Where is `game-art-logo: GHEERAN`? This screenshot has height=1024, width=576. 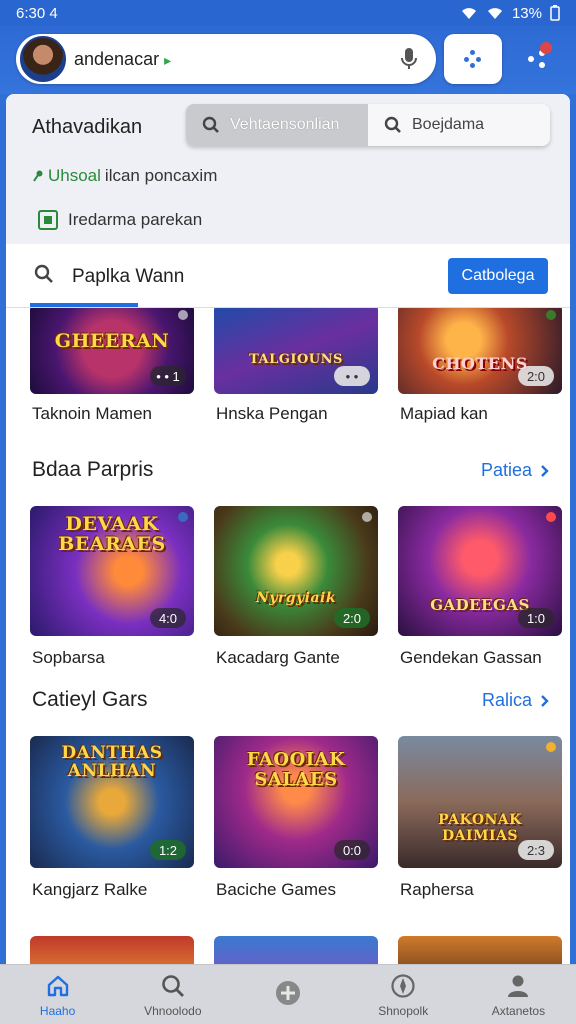 game-art-logo: GHEERAN is located at coordinates (112, 341).